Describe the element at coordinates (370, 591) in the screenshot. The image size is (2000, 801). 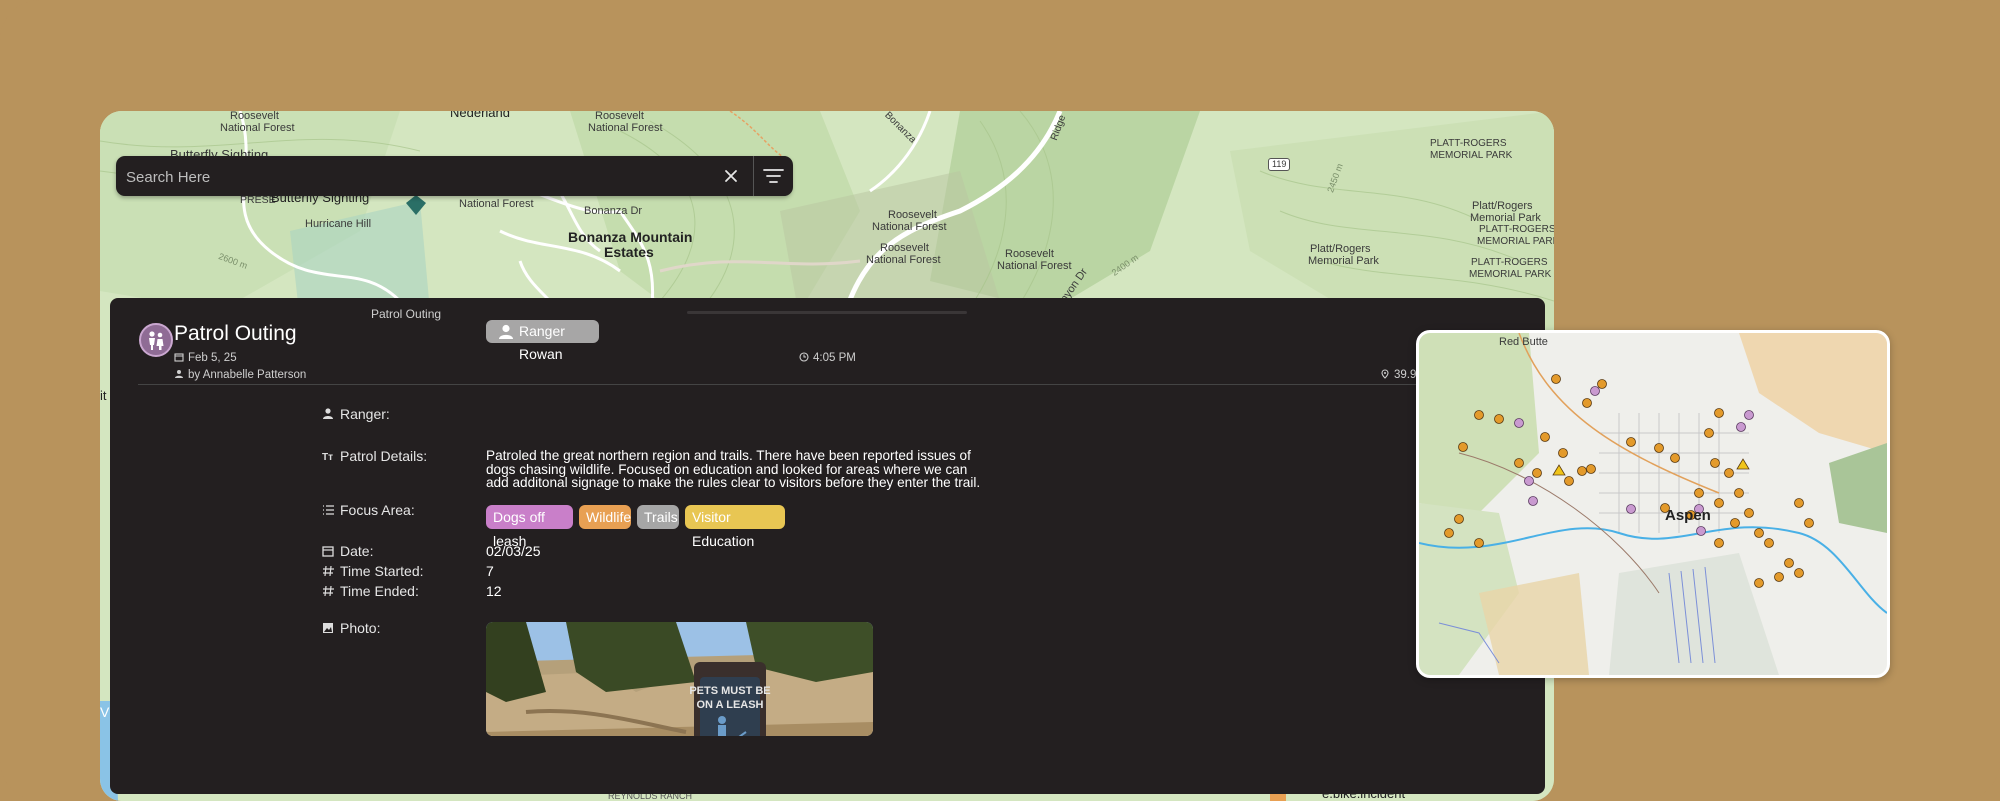
I see `time-ended-label: Time Ended:` at that location.